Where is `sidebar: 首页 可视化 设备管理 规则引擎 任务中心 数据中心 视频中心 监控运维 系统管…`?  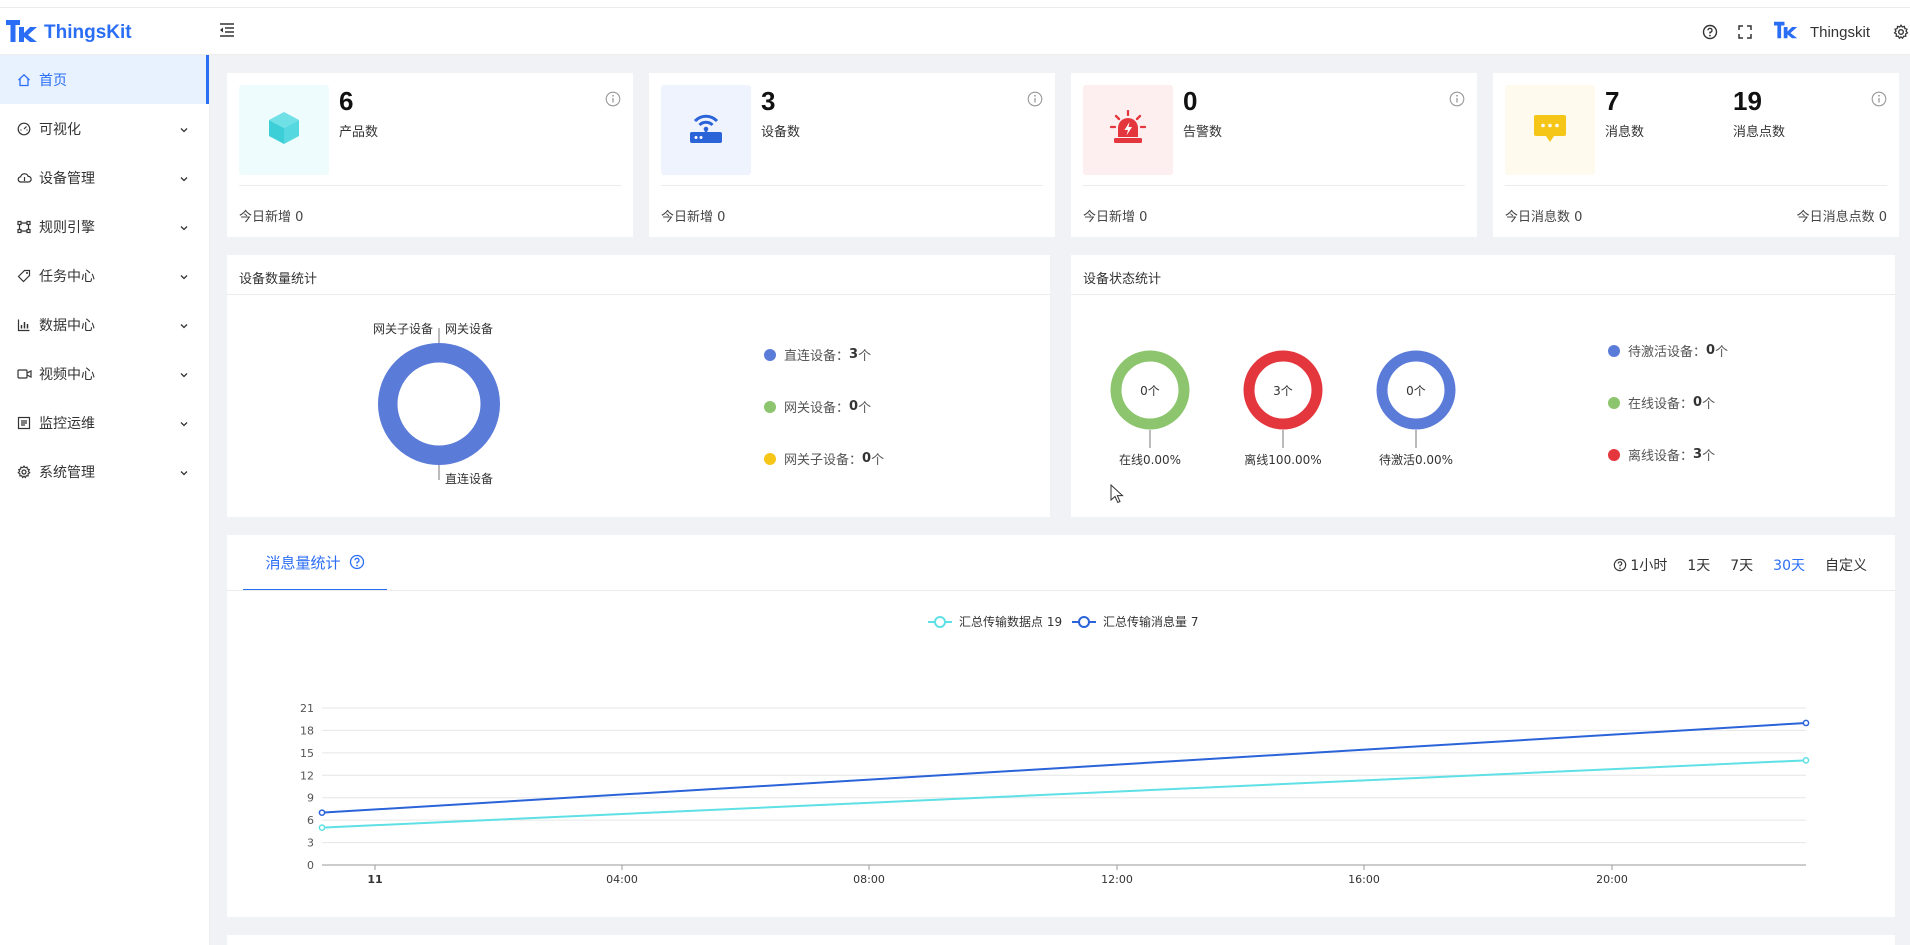
sidebar: 首页 可视化 设备管理 规则引擎 任务中心 数据中心 视频中心 监控运维 系统管… is located at coordinates (105, 500).